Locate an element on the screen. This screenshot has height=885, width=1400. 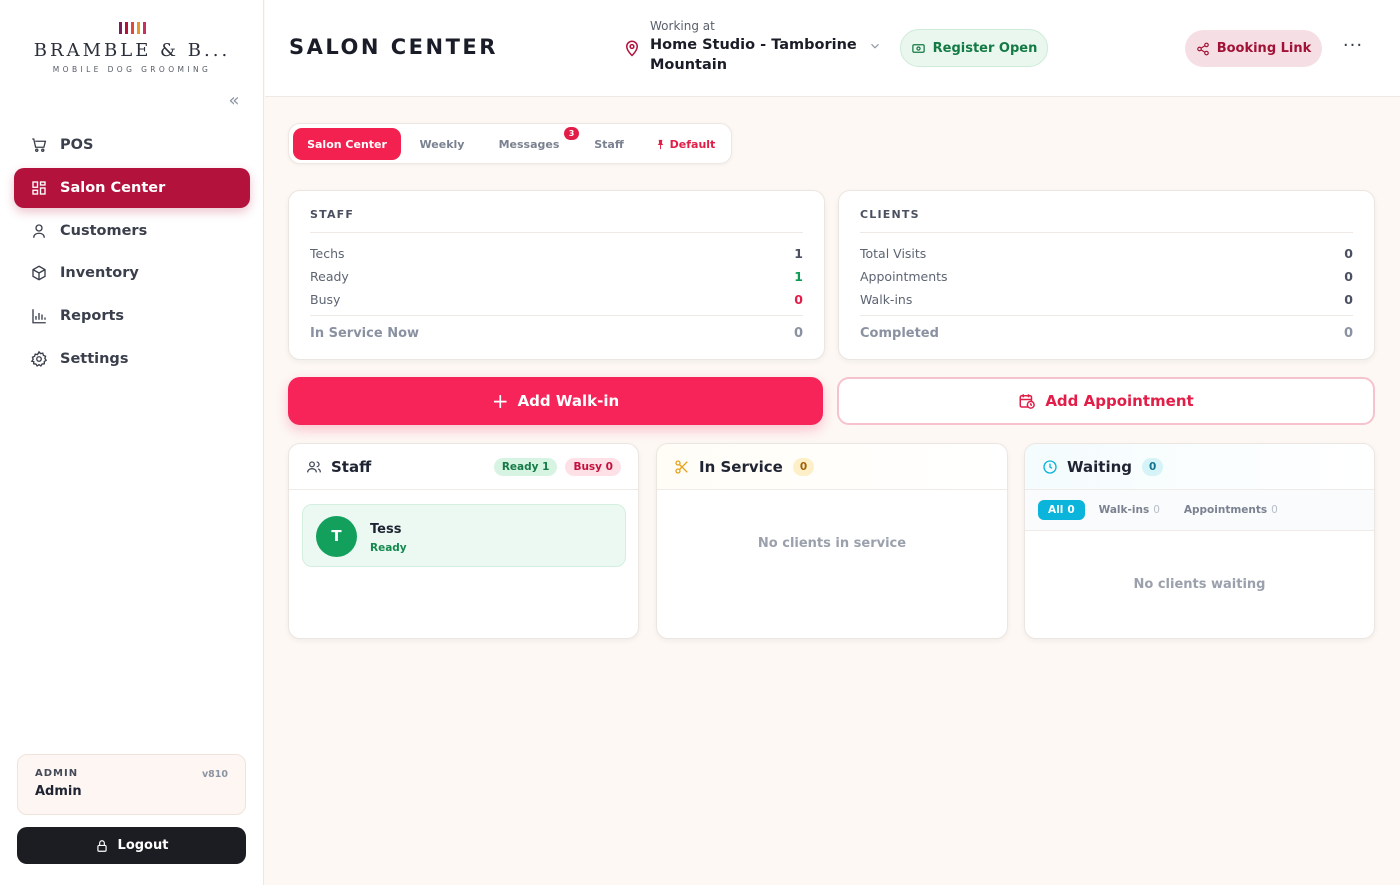
stat-label: Appointments is located at coordinates (904, 276).